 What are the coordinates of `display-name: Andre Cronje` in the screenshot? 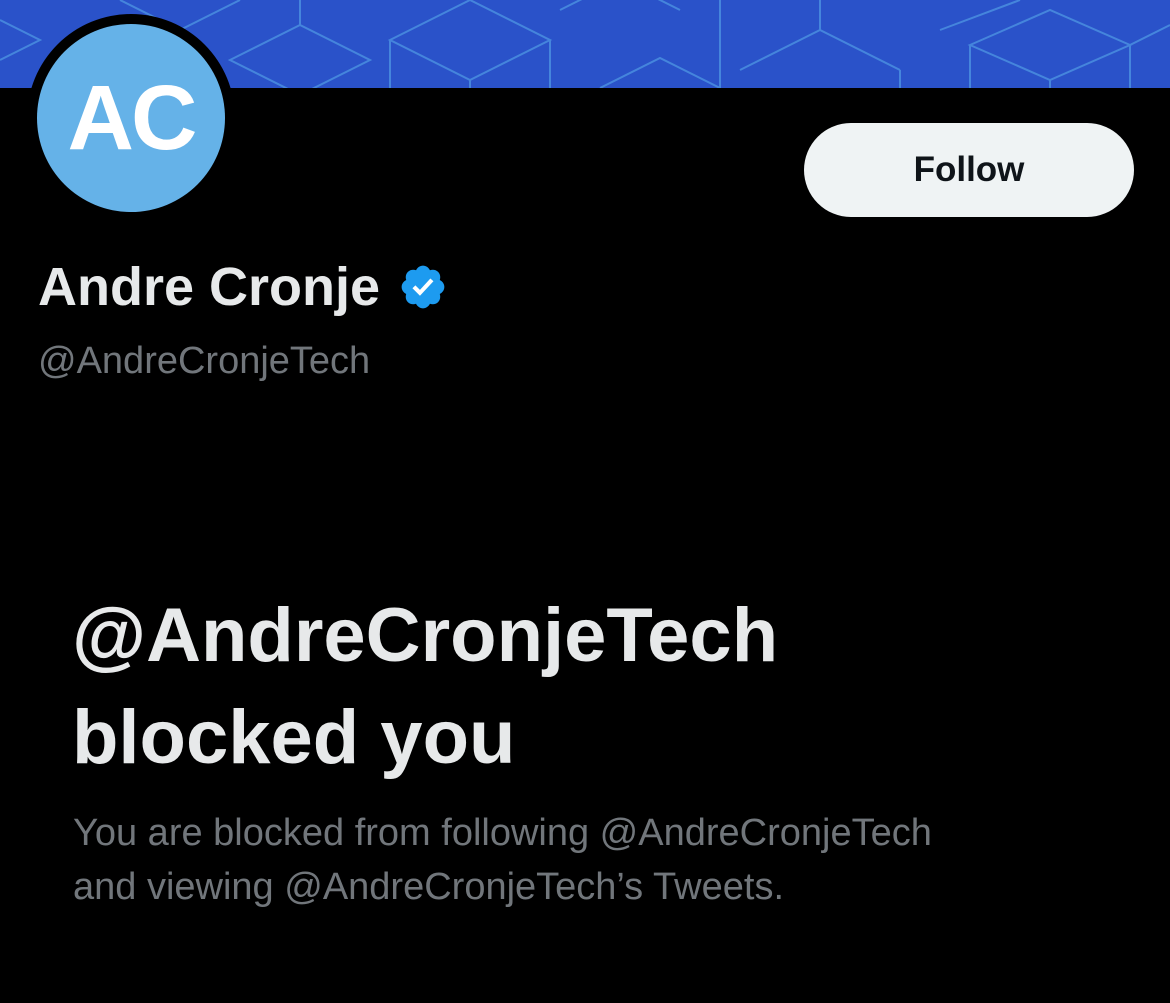 It's located at (209, 287).